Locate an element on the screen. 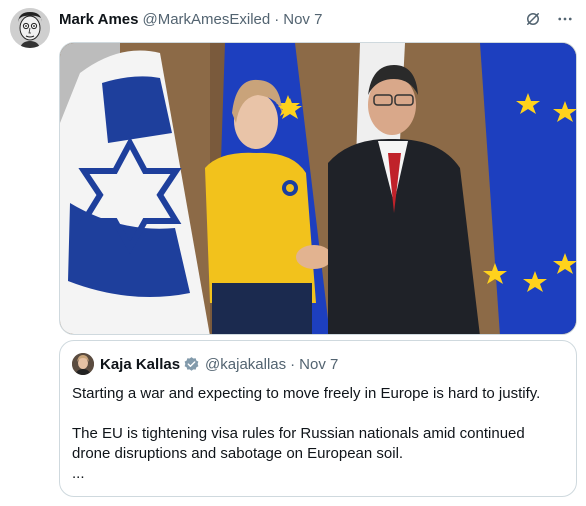 This screenshot has height=506, width=586. portrait-avatar-icon is located at coordinates (83, 364).